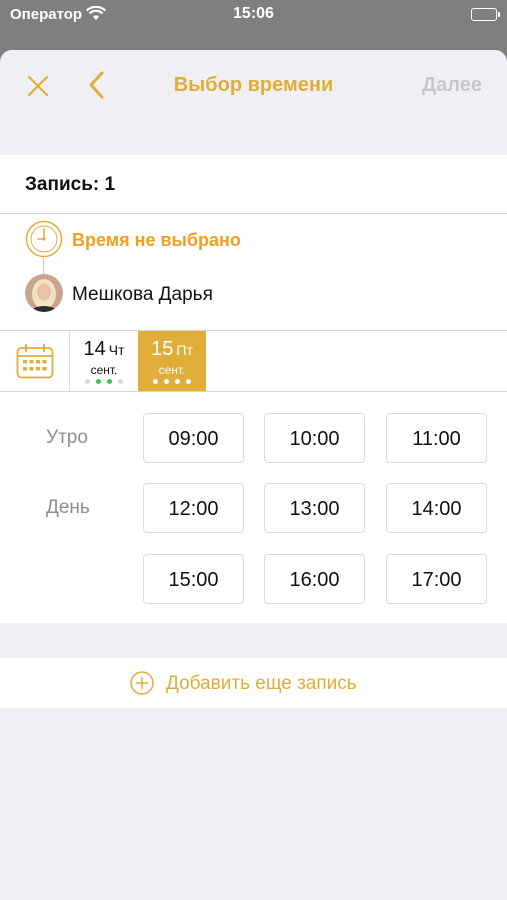 The image size is (507, 900). What do you see at coordinates (314, 579) in the screenshot?
I see `time-slot: 16:00` at bounding box center [314, 579].